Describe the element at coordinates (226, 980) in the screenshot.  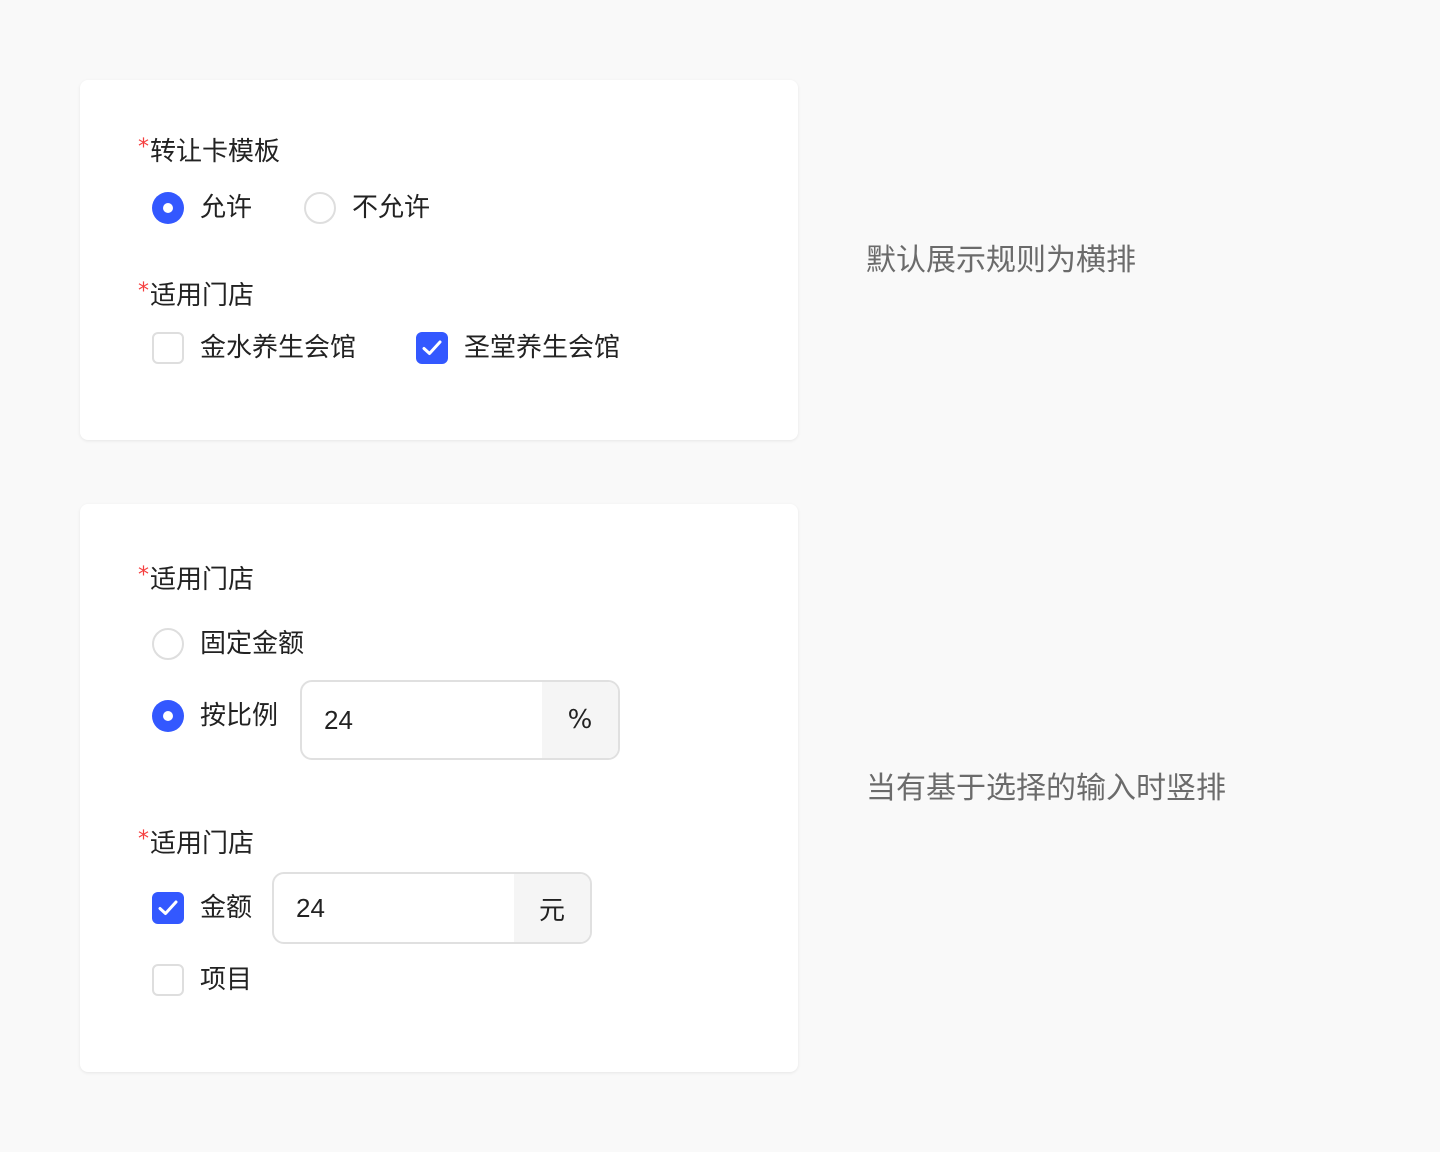
I see `checkbox-project-label: 项目` at that location.